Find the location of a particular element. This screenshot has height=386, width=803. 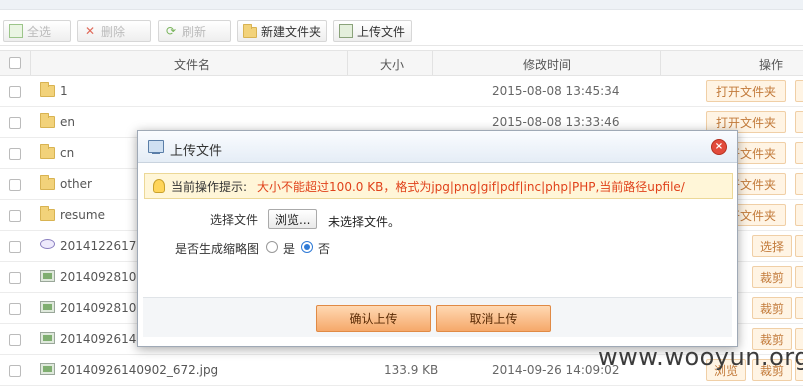

delete-label: 删除 is located at coordinates (113, 31).